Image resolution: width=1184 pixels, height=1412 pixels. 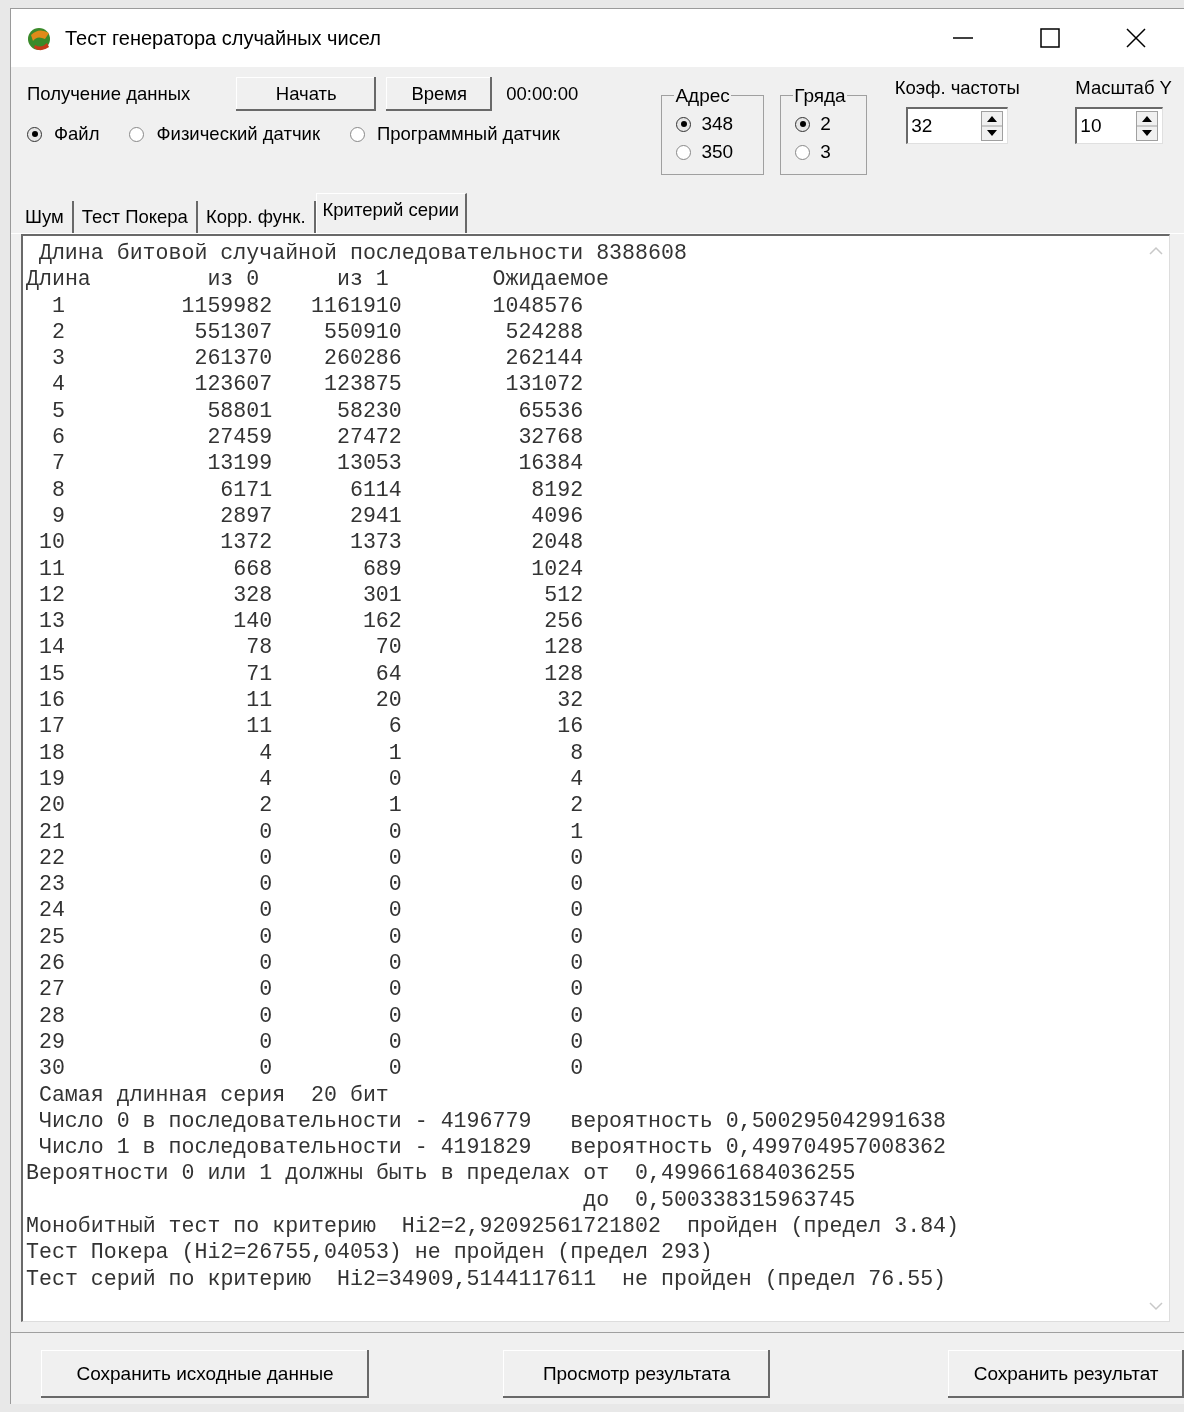 I want to click on table-cell-text: 14, so click(x=51, y=647).